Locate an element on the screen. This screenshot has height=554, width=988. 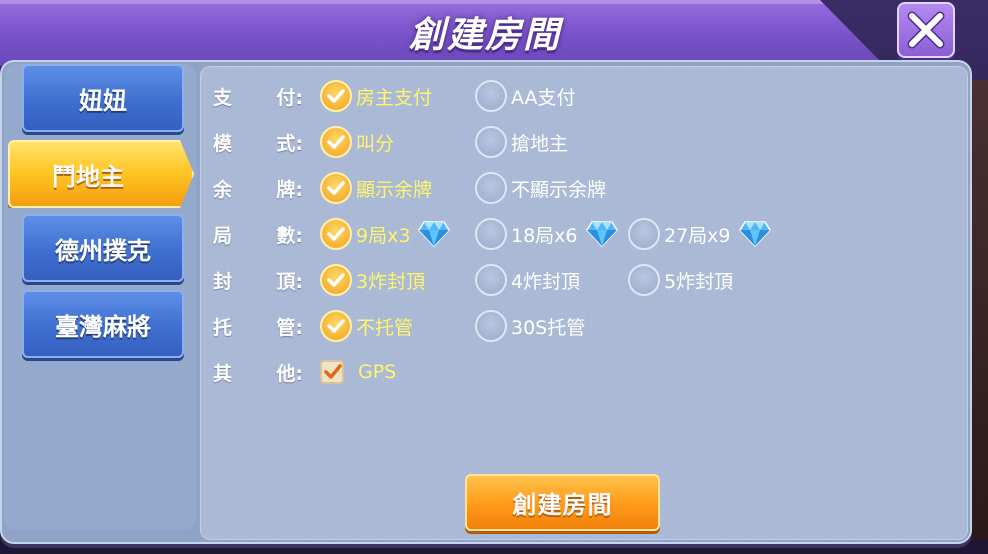
close-button is located at coordinates (926, 30).